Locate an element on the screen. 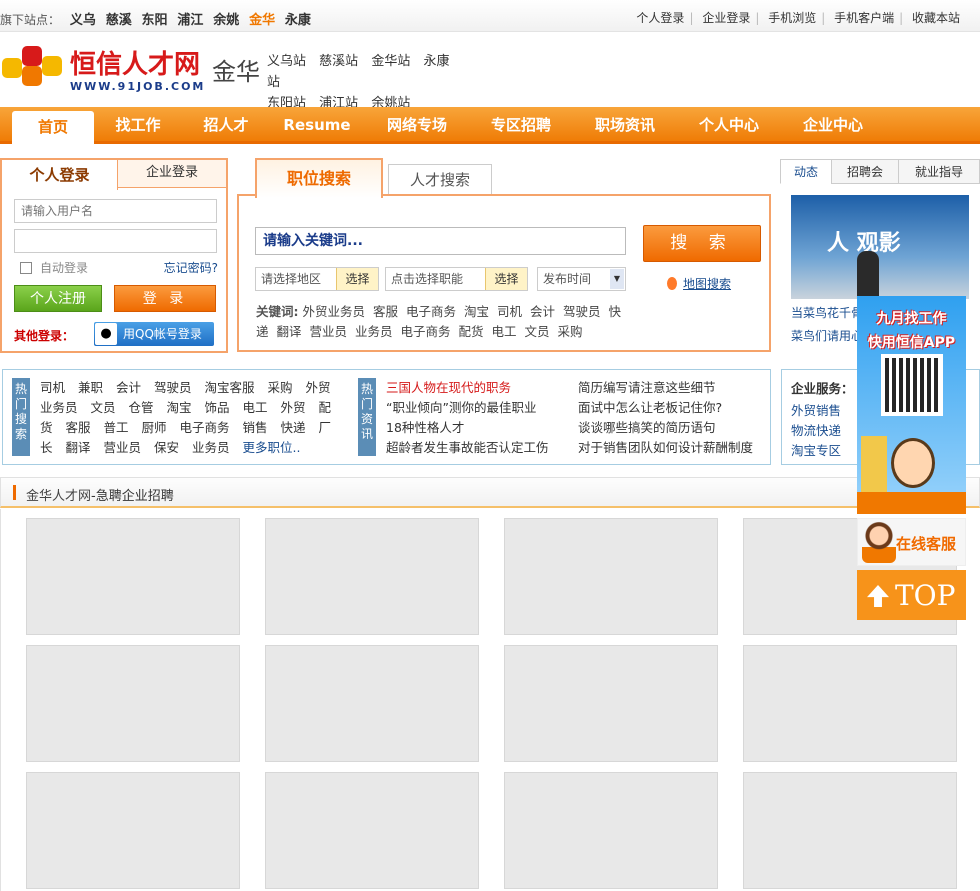  station-link: 金华站 is located at coordinates (390, 61).